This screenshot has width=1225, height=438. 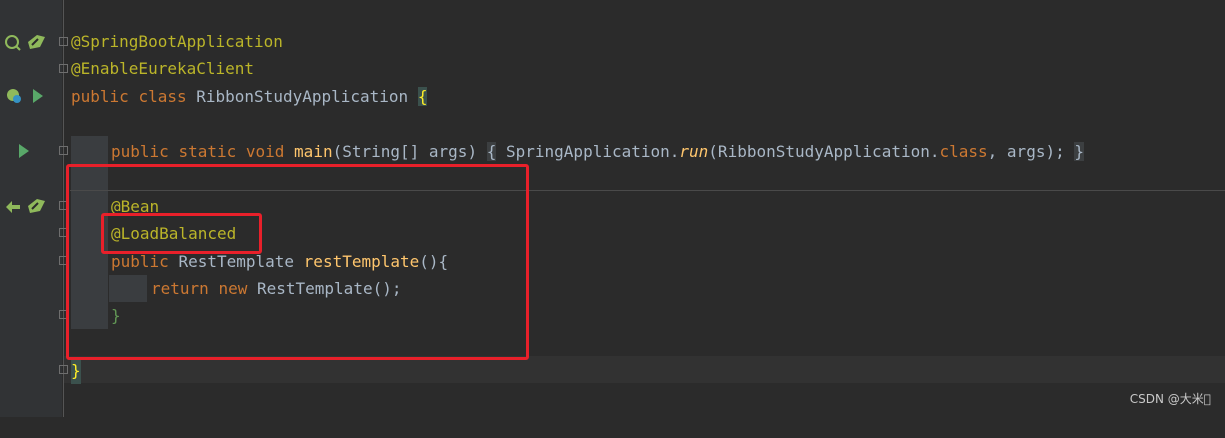 What do you see at coordinates (644, 68) in the screenshot?
I see `code-line-2: @EnableEurekaClient` at bounding box center [644, 68].